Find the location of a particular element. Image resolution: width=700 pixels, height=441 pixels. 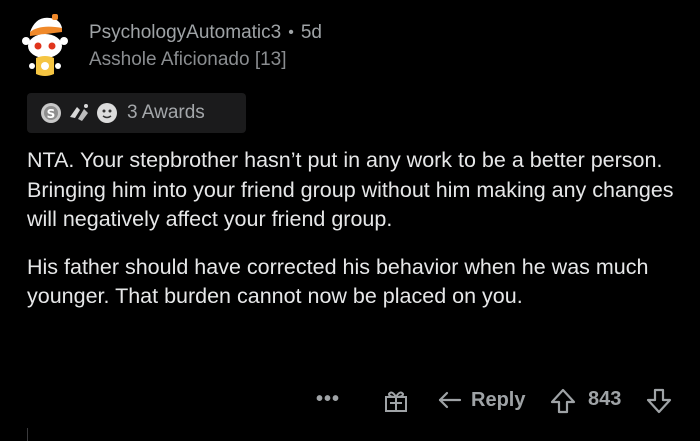

reply-arrow-icon is located at coordinates (450, 400).